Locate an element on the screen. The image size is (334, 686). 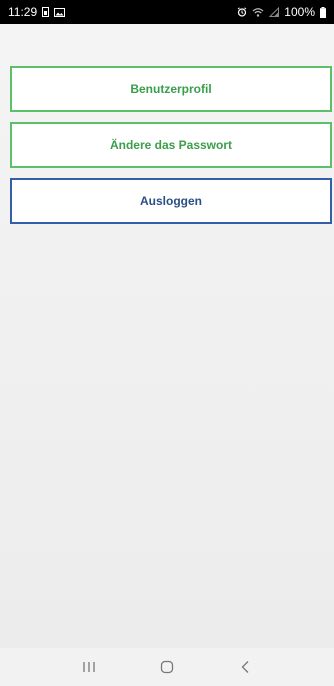
recent-apps-button is located at coordinates (89, 667).